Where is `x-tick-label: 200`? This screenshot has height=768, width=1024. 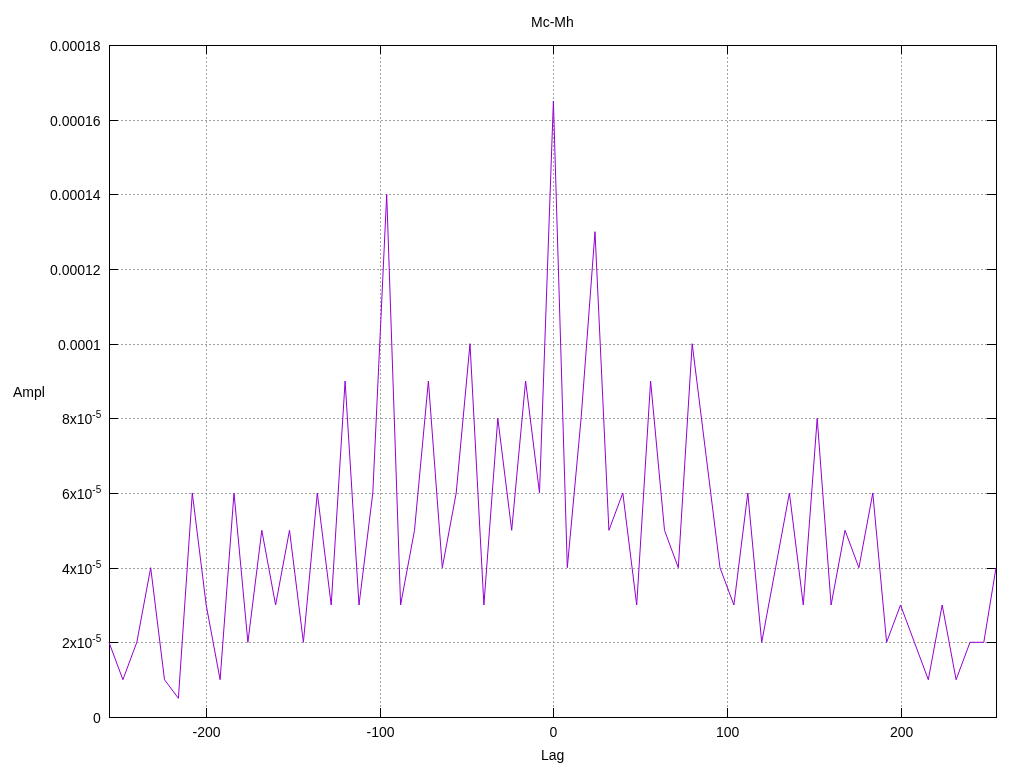
x-tick-label: 200 is located at coordinates (902, 732).